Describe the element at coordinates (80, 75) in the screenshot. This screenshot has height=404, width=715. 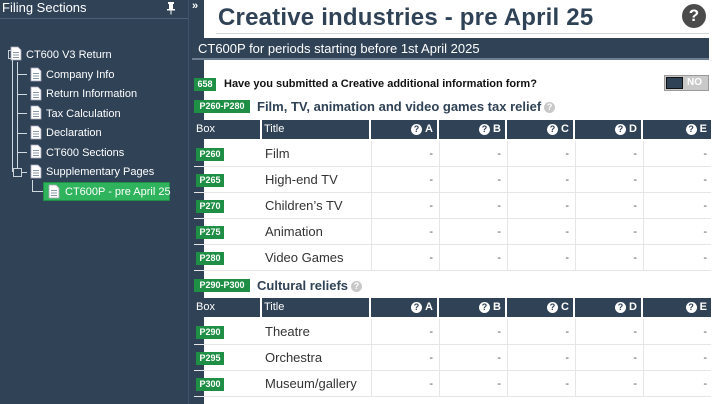
I see `tree-item-company-info: Company Info` at that location.